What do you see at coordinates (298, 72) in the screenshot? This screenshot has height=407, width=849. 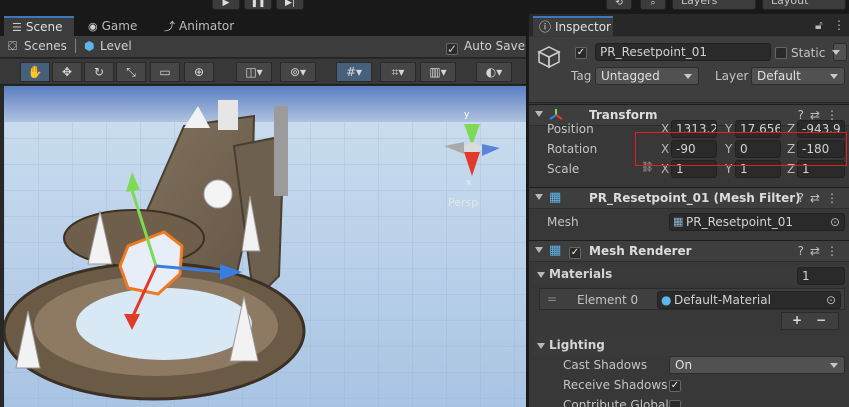 I see `global-toggle-icon: ⊚▾` at bounding box center [298, 72].